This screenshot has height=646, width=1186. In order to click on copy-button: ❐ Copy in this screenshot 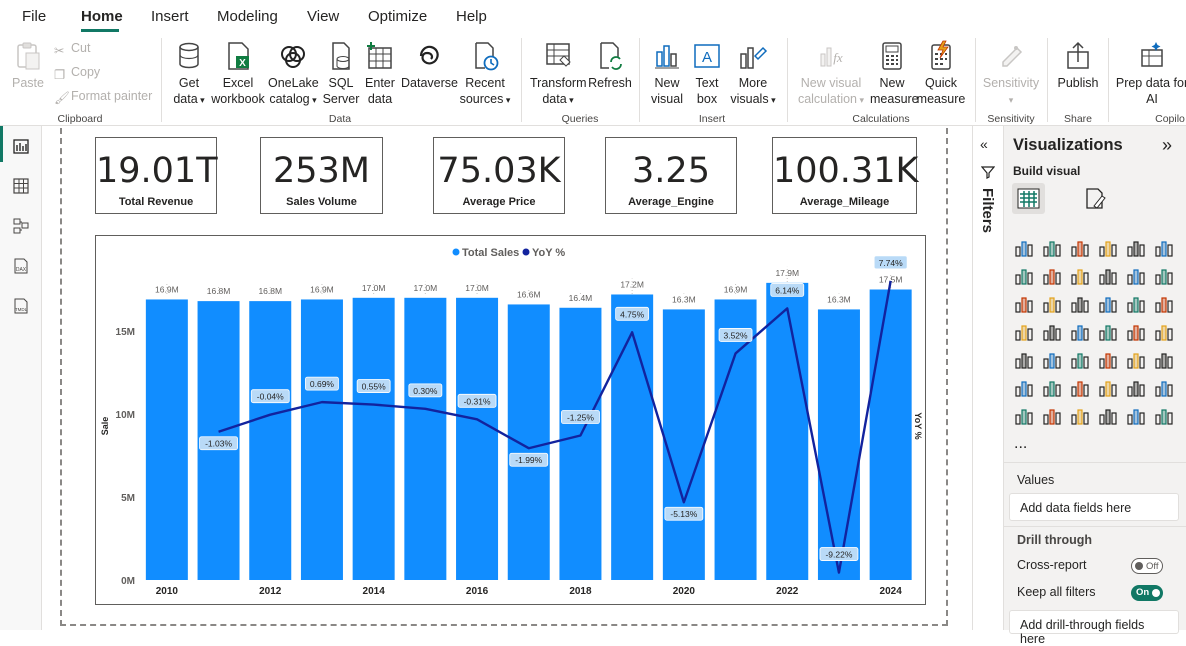, I will do `click(77, 73)`.